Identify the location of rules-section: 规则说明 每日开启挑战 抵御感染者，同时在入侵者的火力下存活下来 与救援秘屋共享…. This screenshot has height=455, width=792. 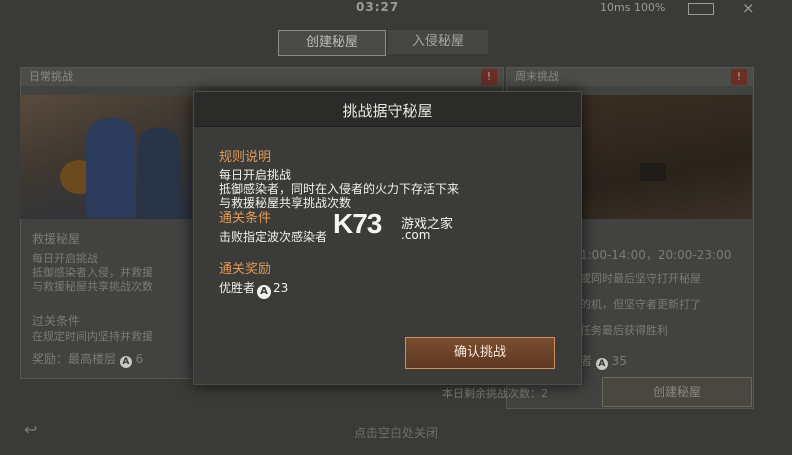
(339, 178).